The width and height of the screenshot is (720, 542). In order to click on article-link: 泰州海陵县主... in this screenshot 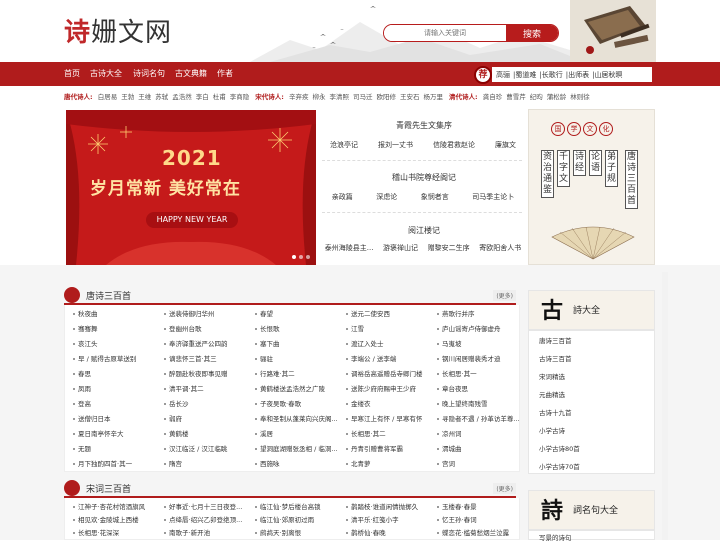, I will do `click(349, 248)`.